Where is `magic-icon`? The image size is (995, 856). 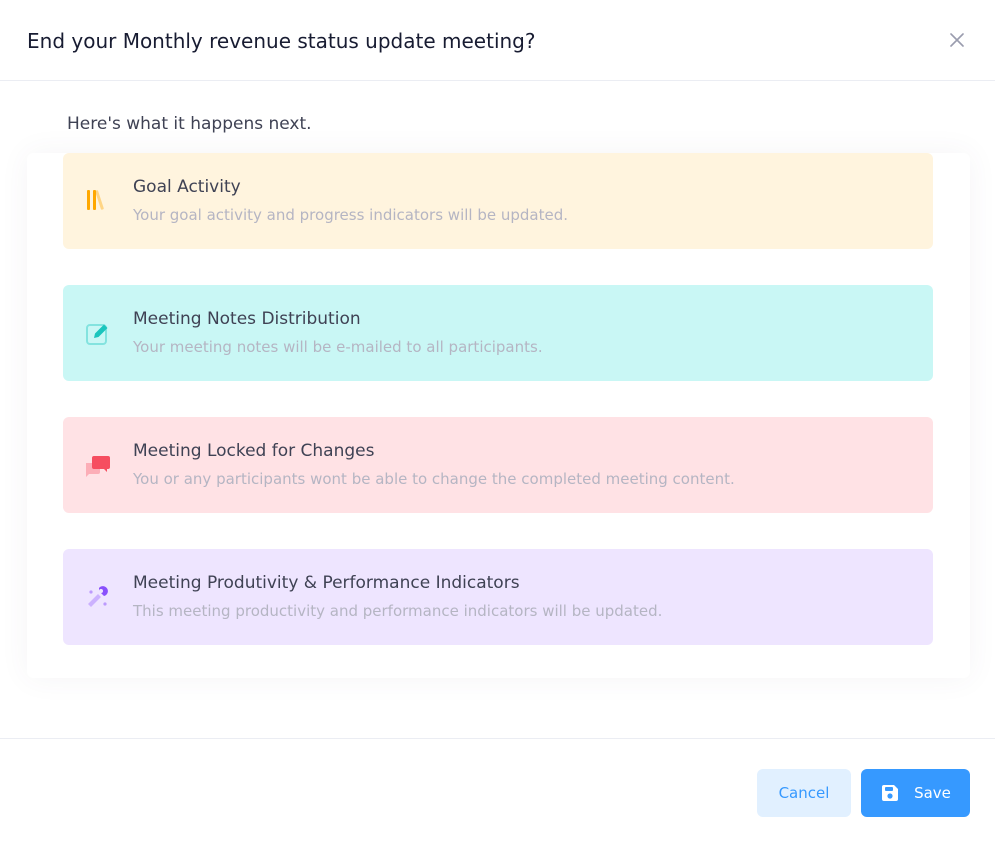
magic-icon is located at coordinates (98, 597).